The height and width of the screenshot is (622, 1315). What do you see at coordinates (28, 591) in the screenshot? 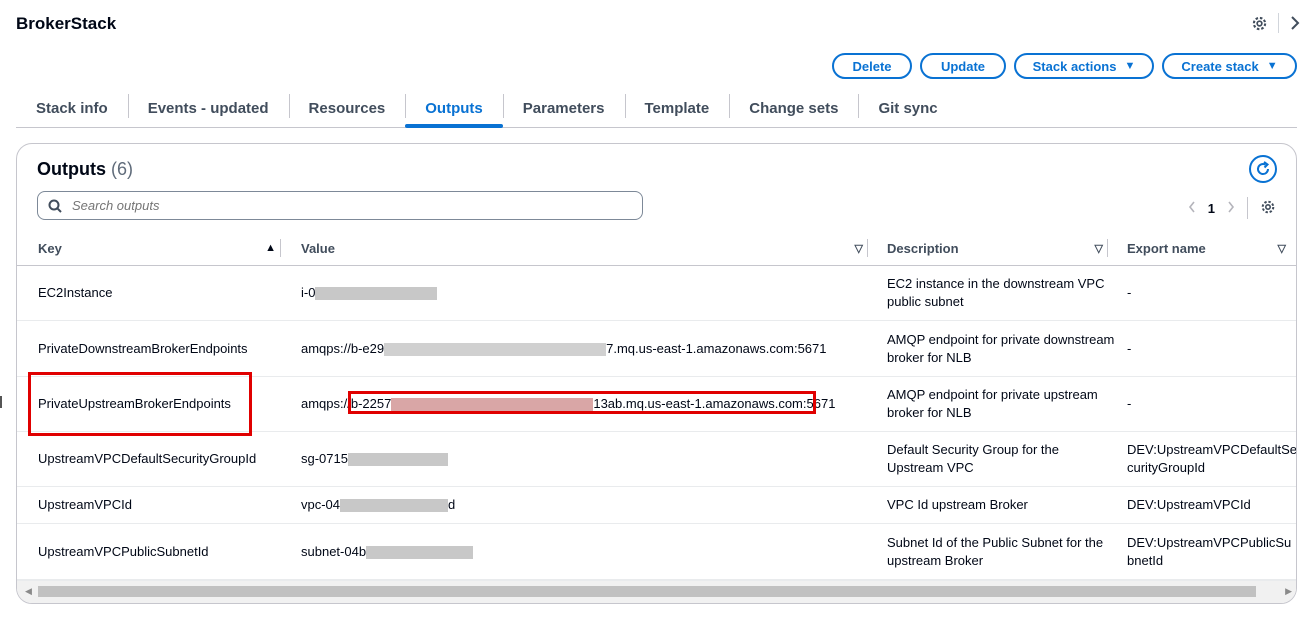
I see `scroll-left-icon: ◀` at bounding box center [28, 591].